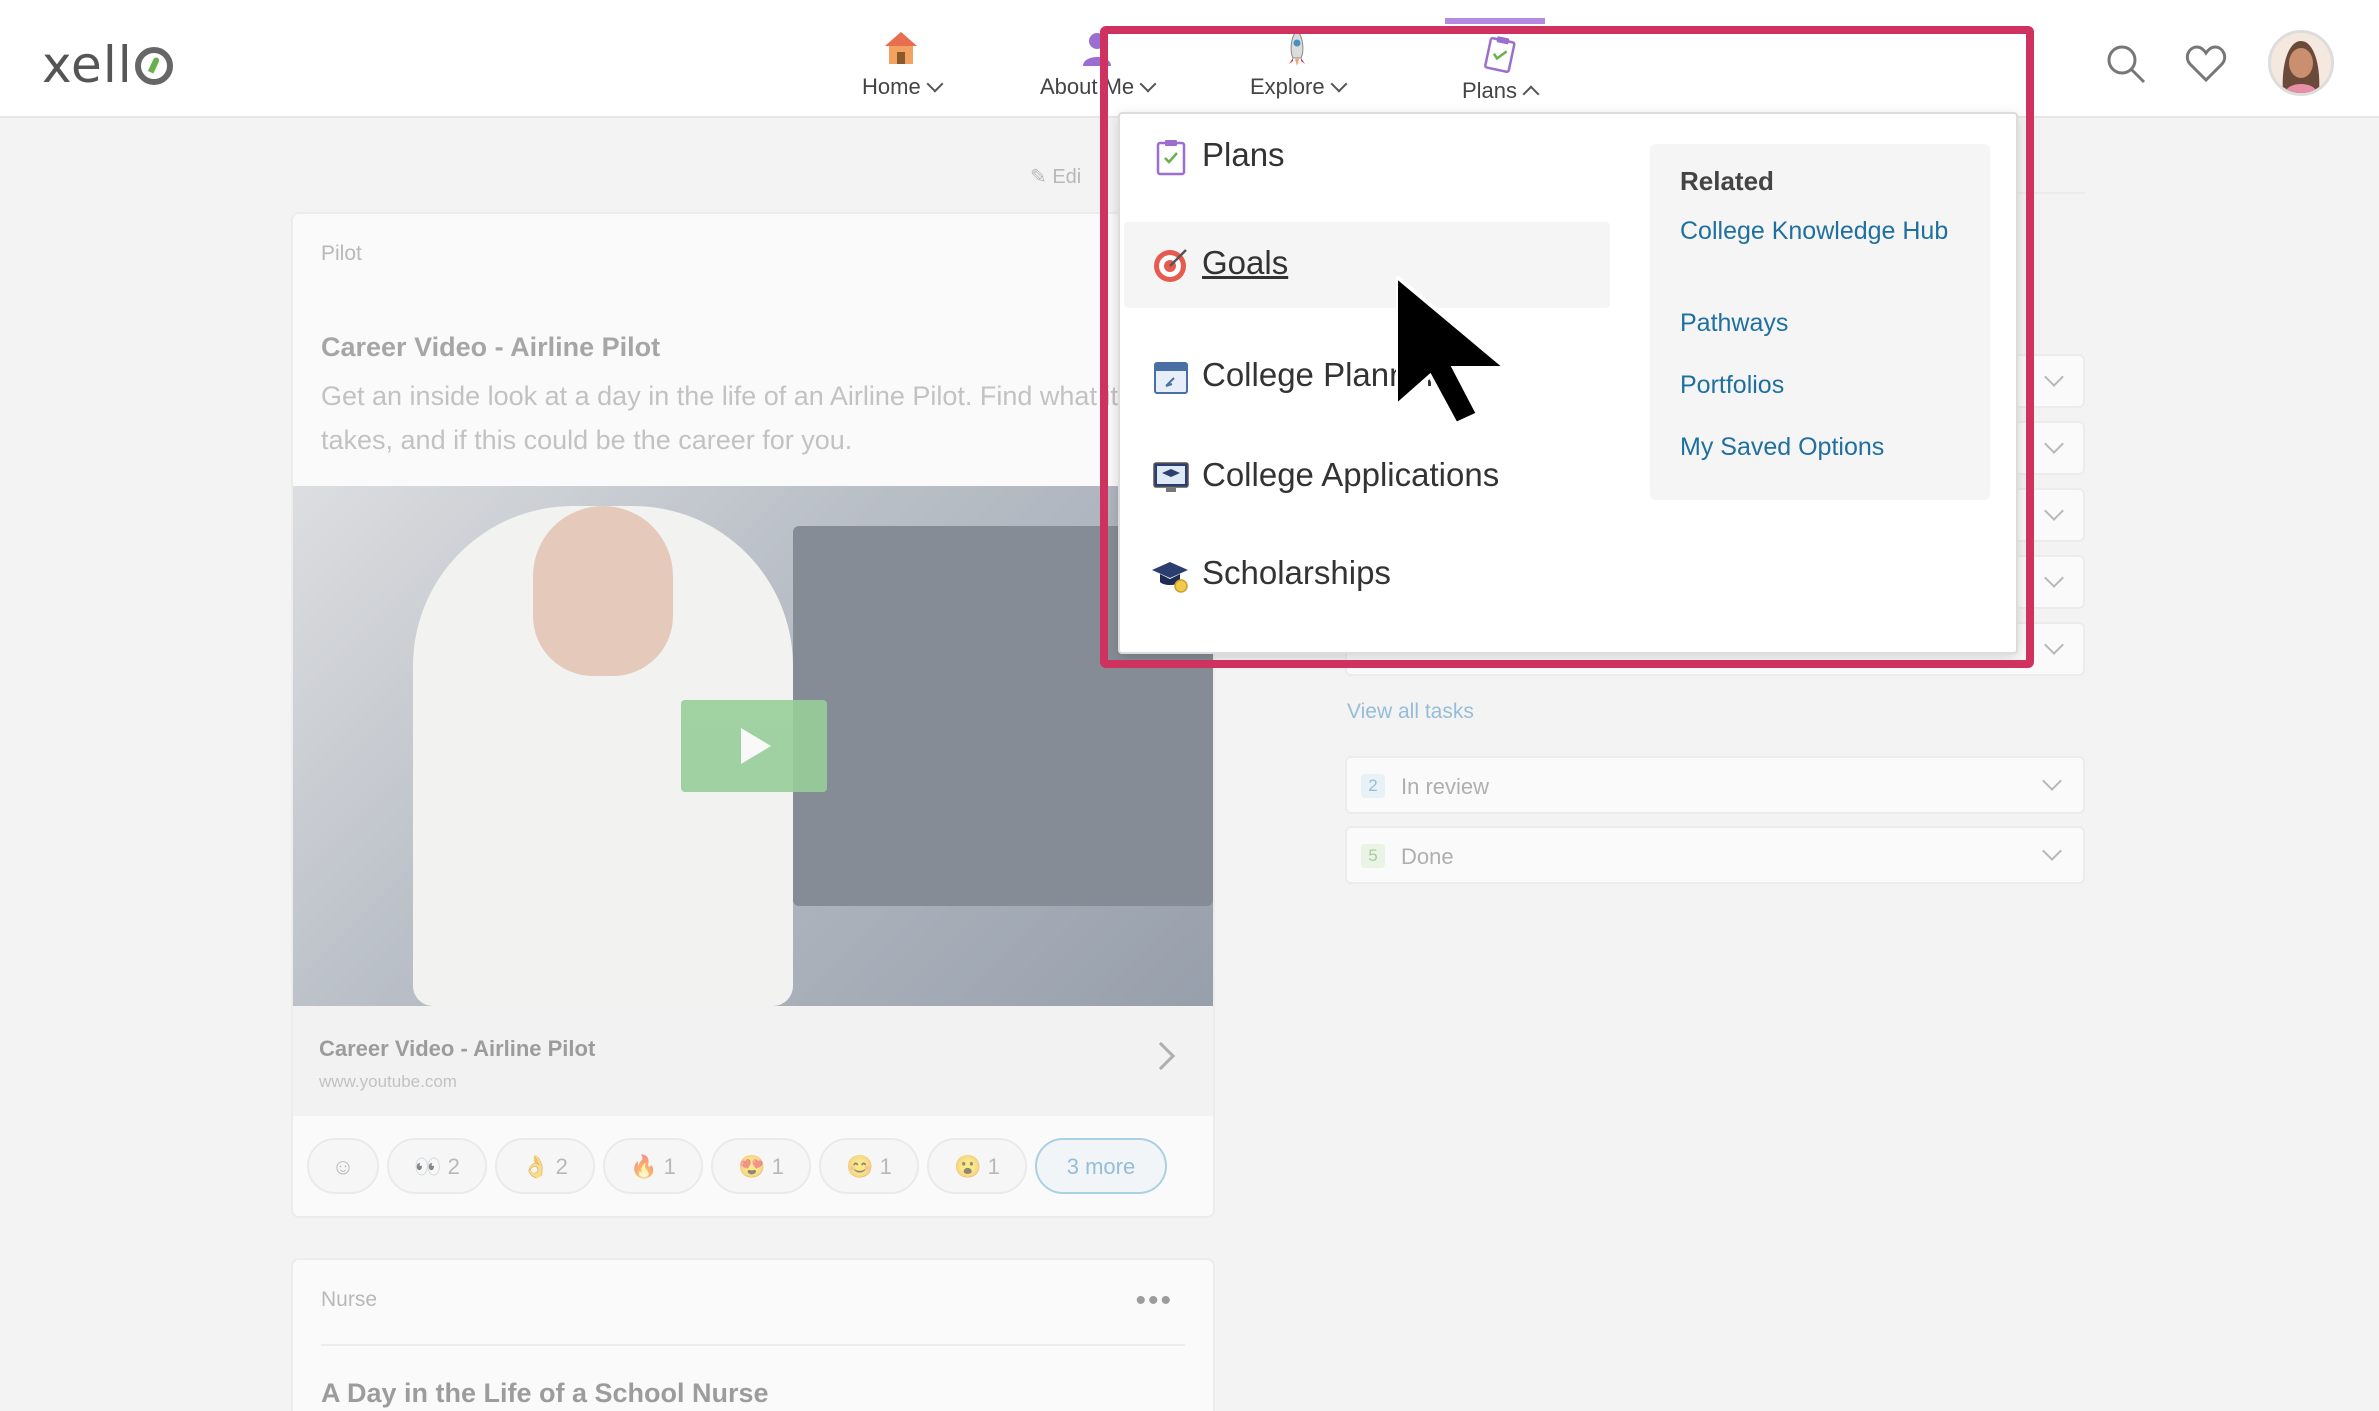 Image resolution: width=2379 pixels, height=1411 pixels. I want to click on video-link-title: Career Video - Airline Pilot, so click(457, 1048).